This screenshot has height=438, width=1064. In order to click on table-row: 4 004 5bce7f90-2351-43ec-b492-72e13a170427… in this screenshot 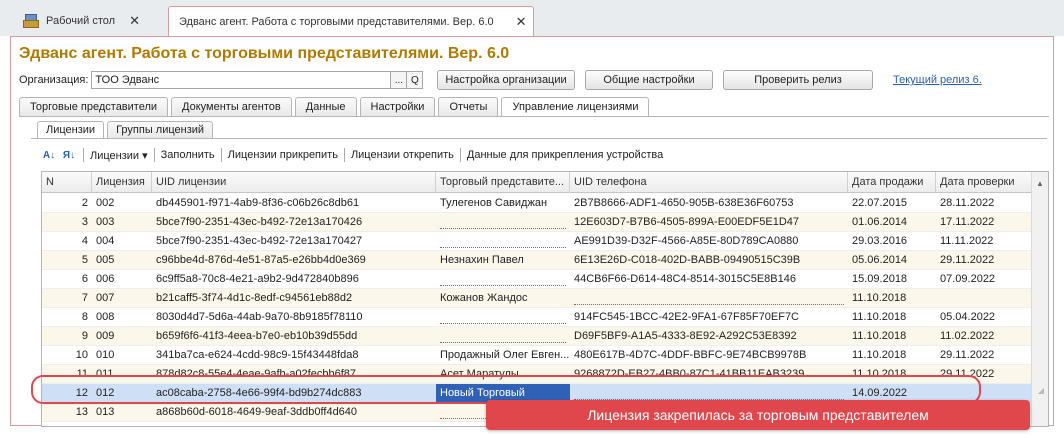, I will do `click(537, 241)`.